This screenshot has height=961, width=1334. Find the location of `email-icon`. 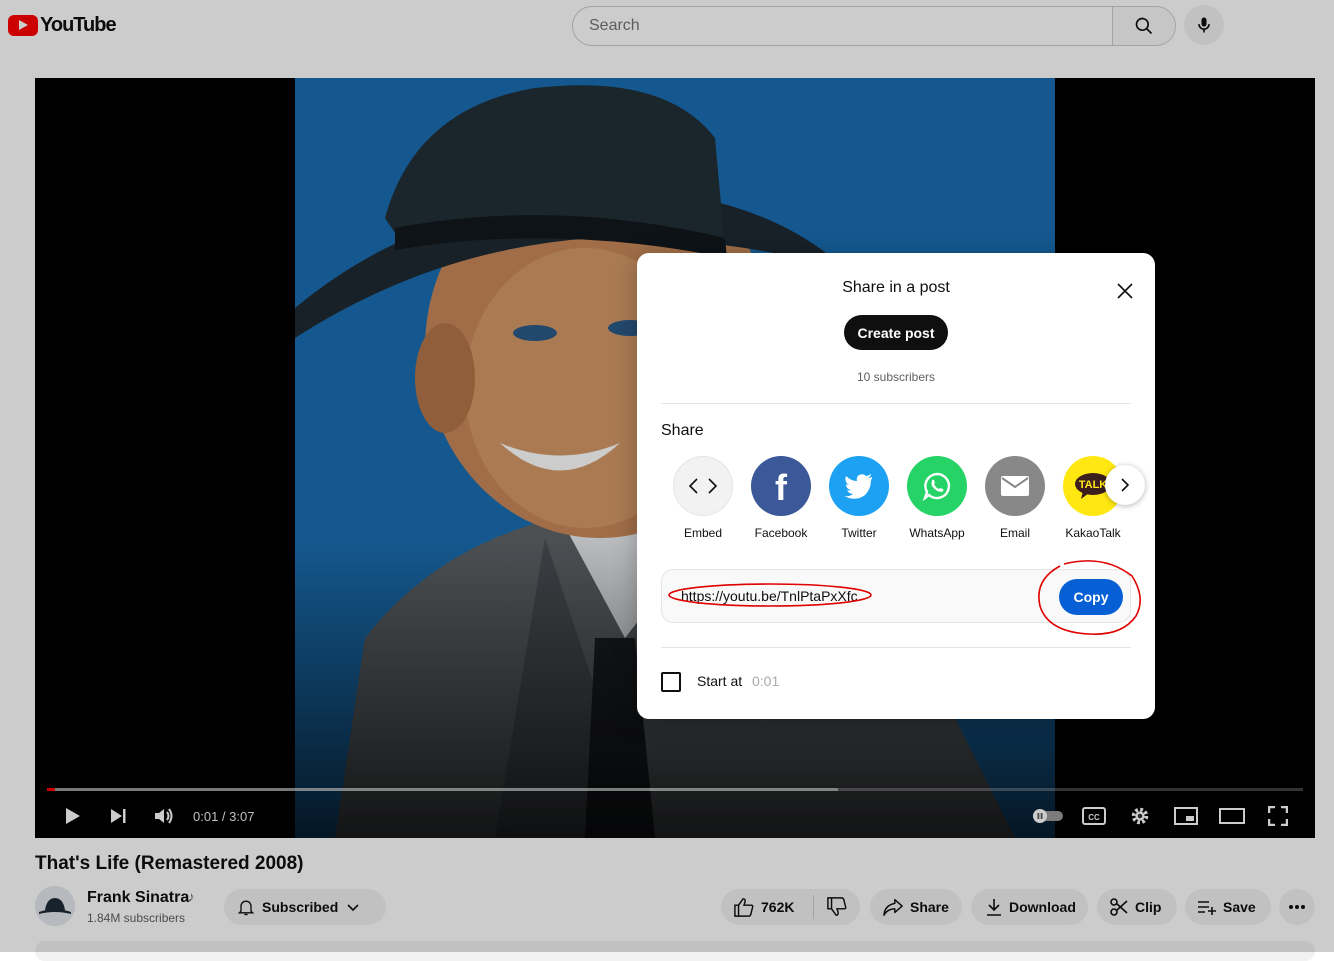

email-icon is located at coordinates (1015, 486).